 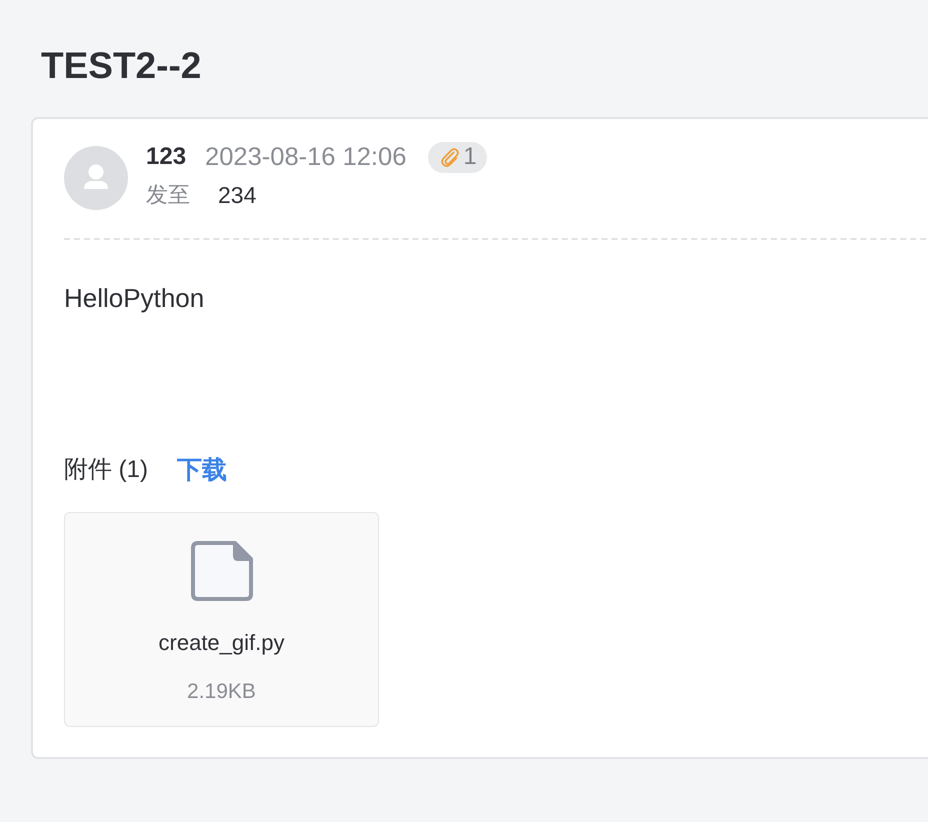 I want to click on file-card: create_gif.py 2.19KB, so click(x=221, y=619).